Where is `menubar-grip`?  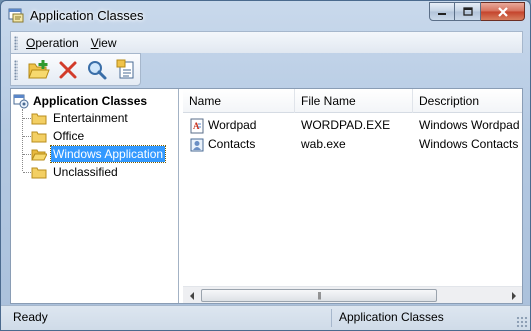 menubar-grip is located at coordinates (16, 42).